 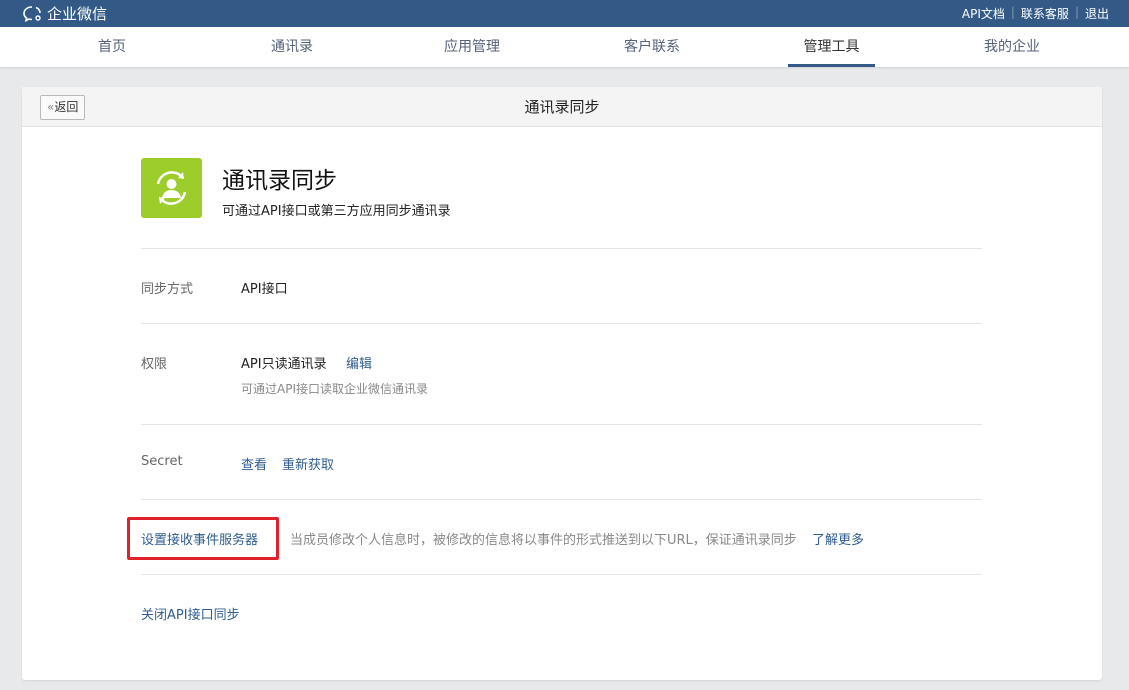 What do you see at coordinates (77, 14) in the screenshot?
I see `logo-text: 企业微信` at bounding box center [77, 14].